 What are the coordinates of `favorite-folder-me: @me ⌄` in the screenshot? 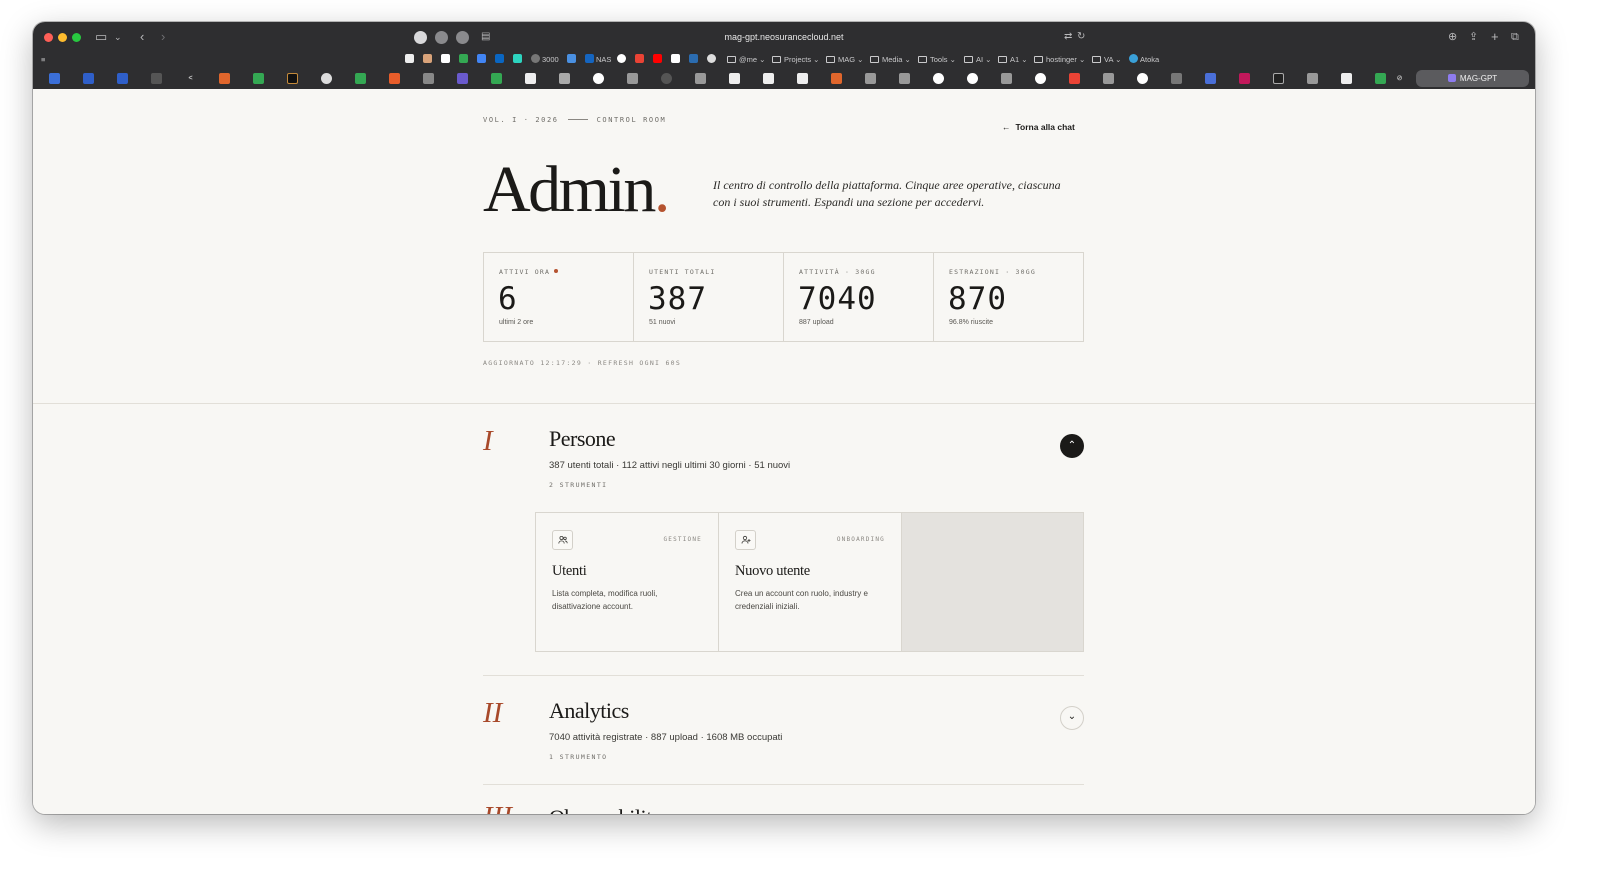 It's located at (746, 59).